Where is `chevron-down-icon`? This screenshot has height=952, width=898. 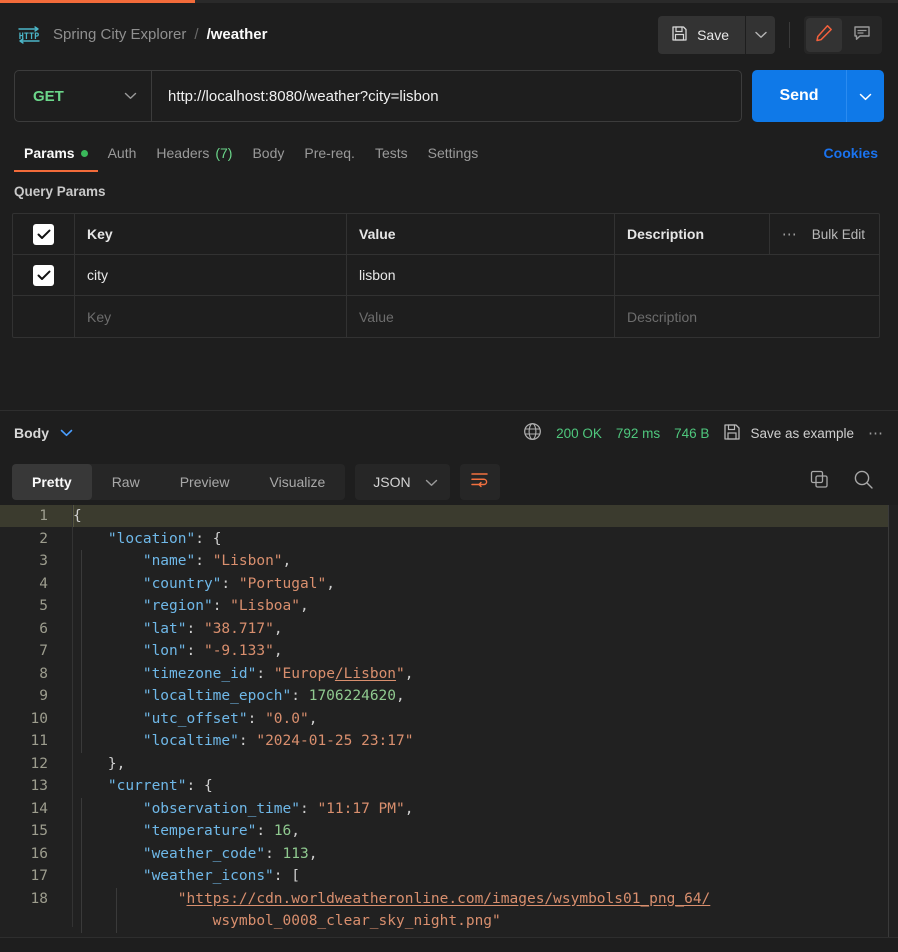
chevron-down-icon is located at coordinates (760, 34).